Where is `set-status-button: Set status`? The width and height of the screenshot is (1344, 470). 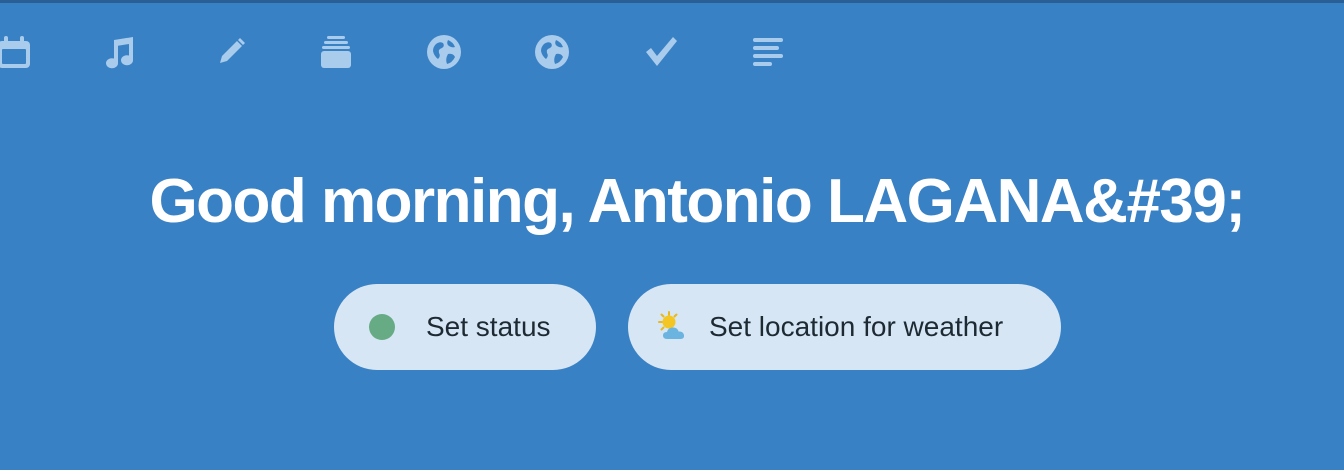
set-status-button: Set status is located at coordinates (465, 327).